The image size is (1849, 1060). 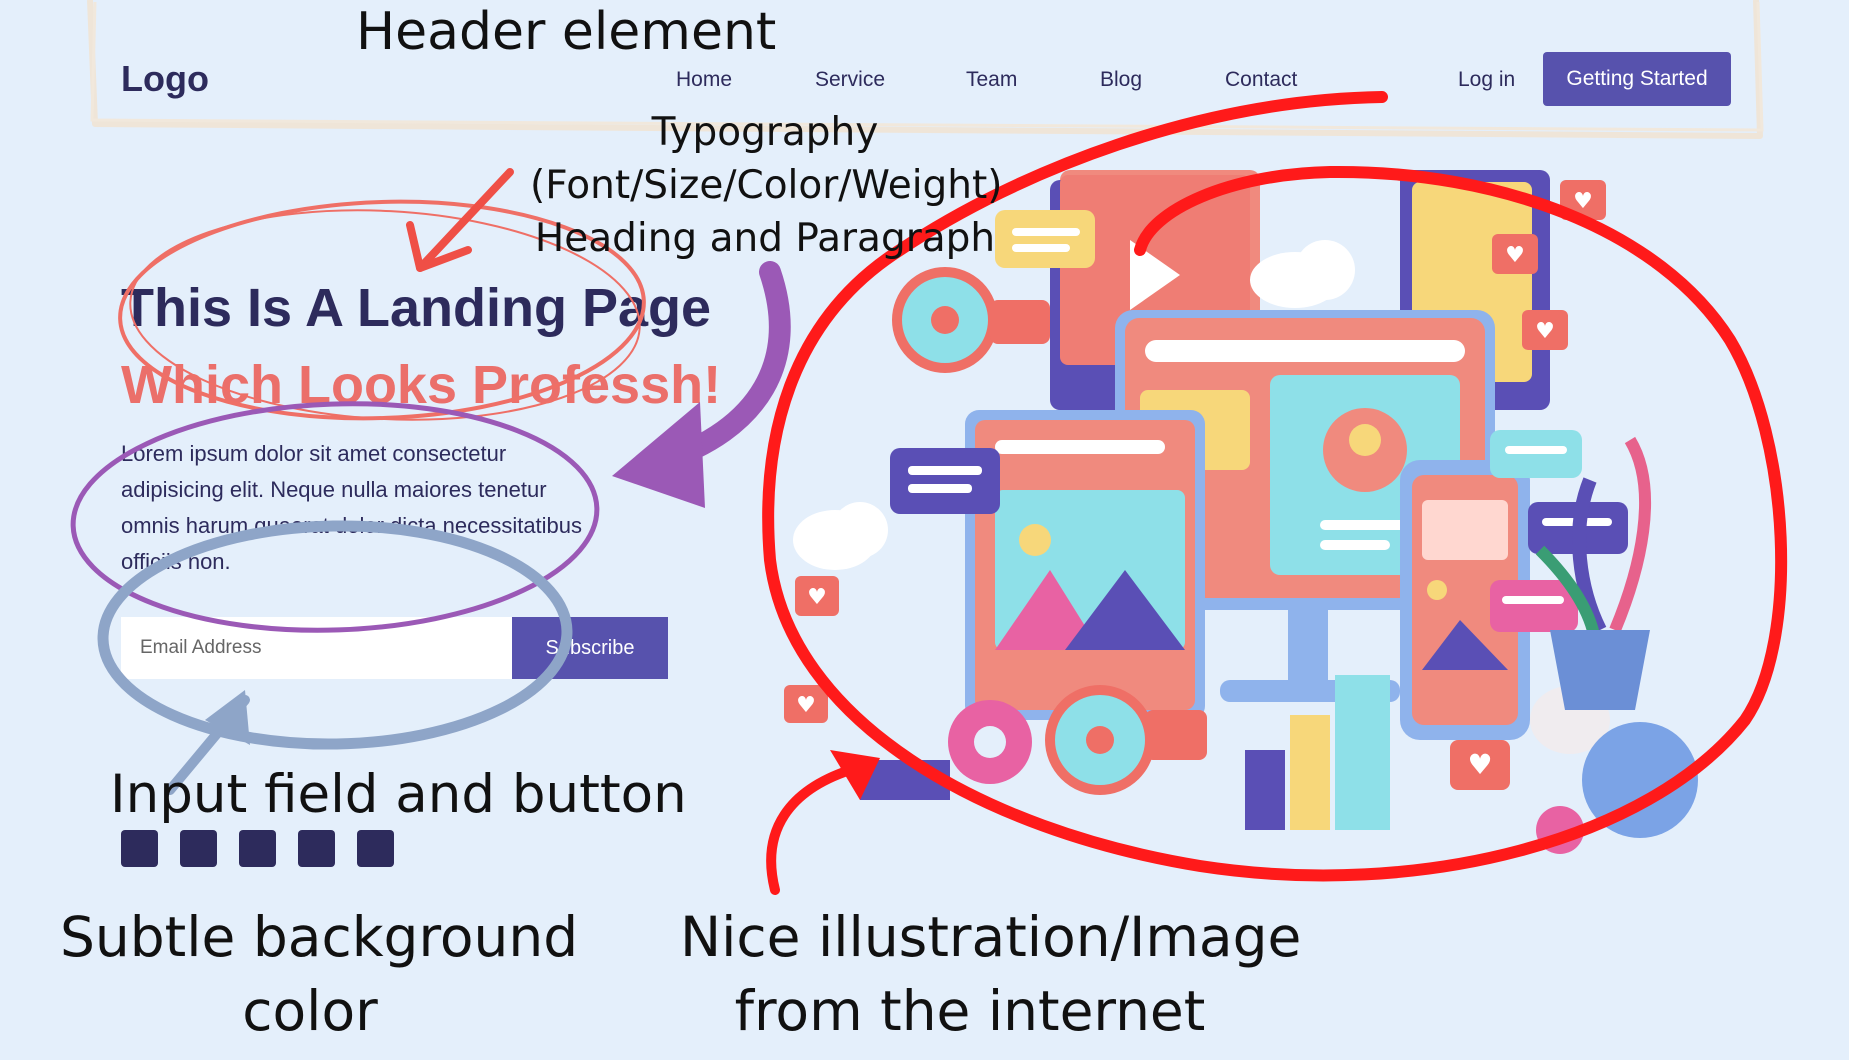 What do you see at coordinates (765, 132) in the screenshot?
I see `annotation-typography-line: Typography` at bounding box center [765, 132].